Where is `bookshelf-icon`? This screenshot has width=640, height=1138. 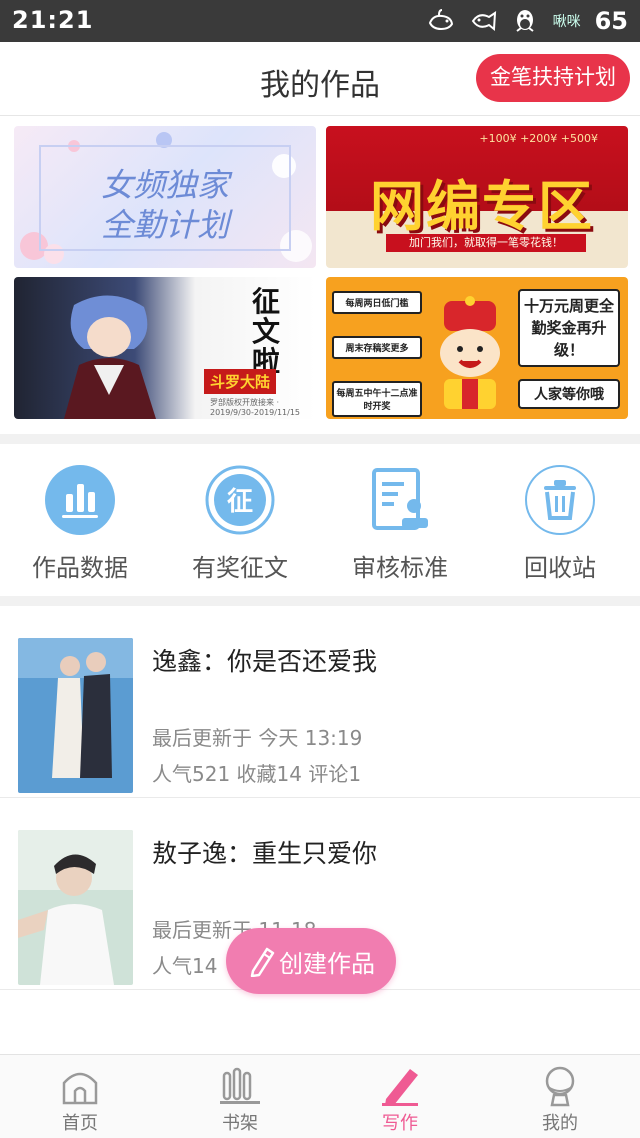
bookshelf-icon is located at coordinates (240, 1085).